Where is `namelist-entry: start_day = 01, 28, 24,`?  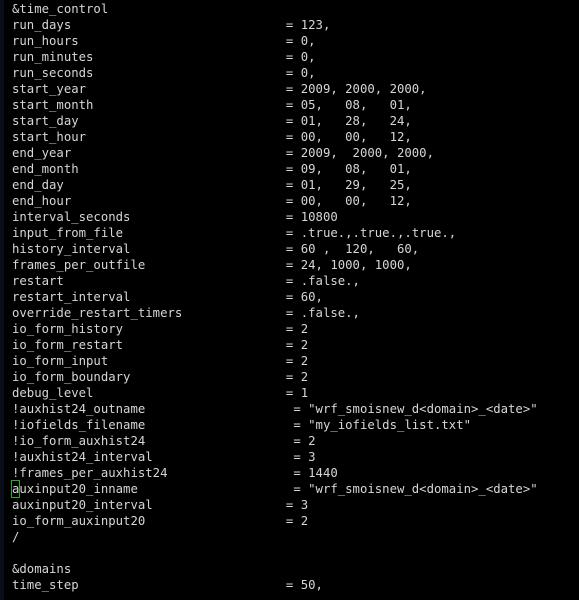
namelist-entry: start_day = 01, 28, 24, is located at coordinates (275, 121).